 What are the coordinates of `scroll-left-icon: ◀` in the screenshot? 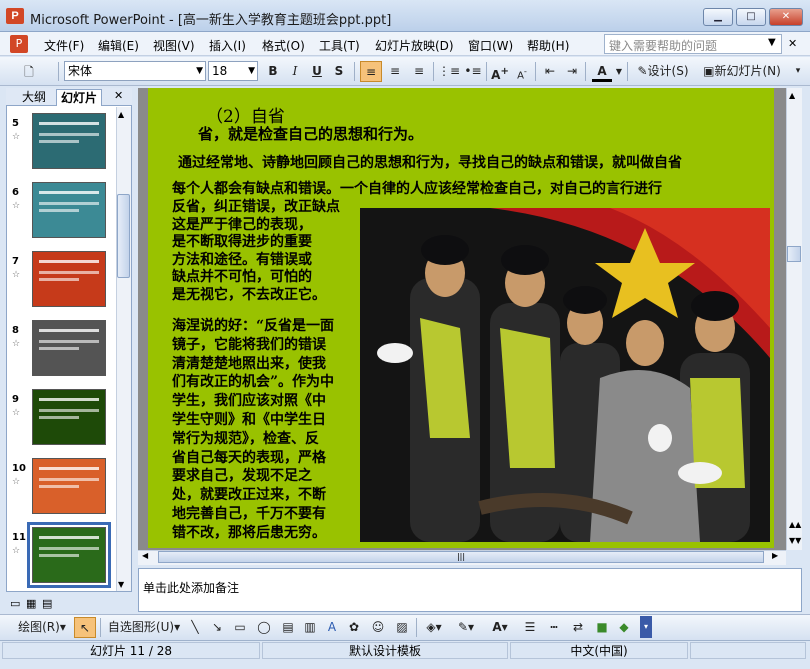 It's located at (145, 555).